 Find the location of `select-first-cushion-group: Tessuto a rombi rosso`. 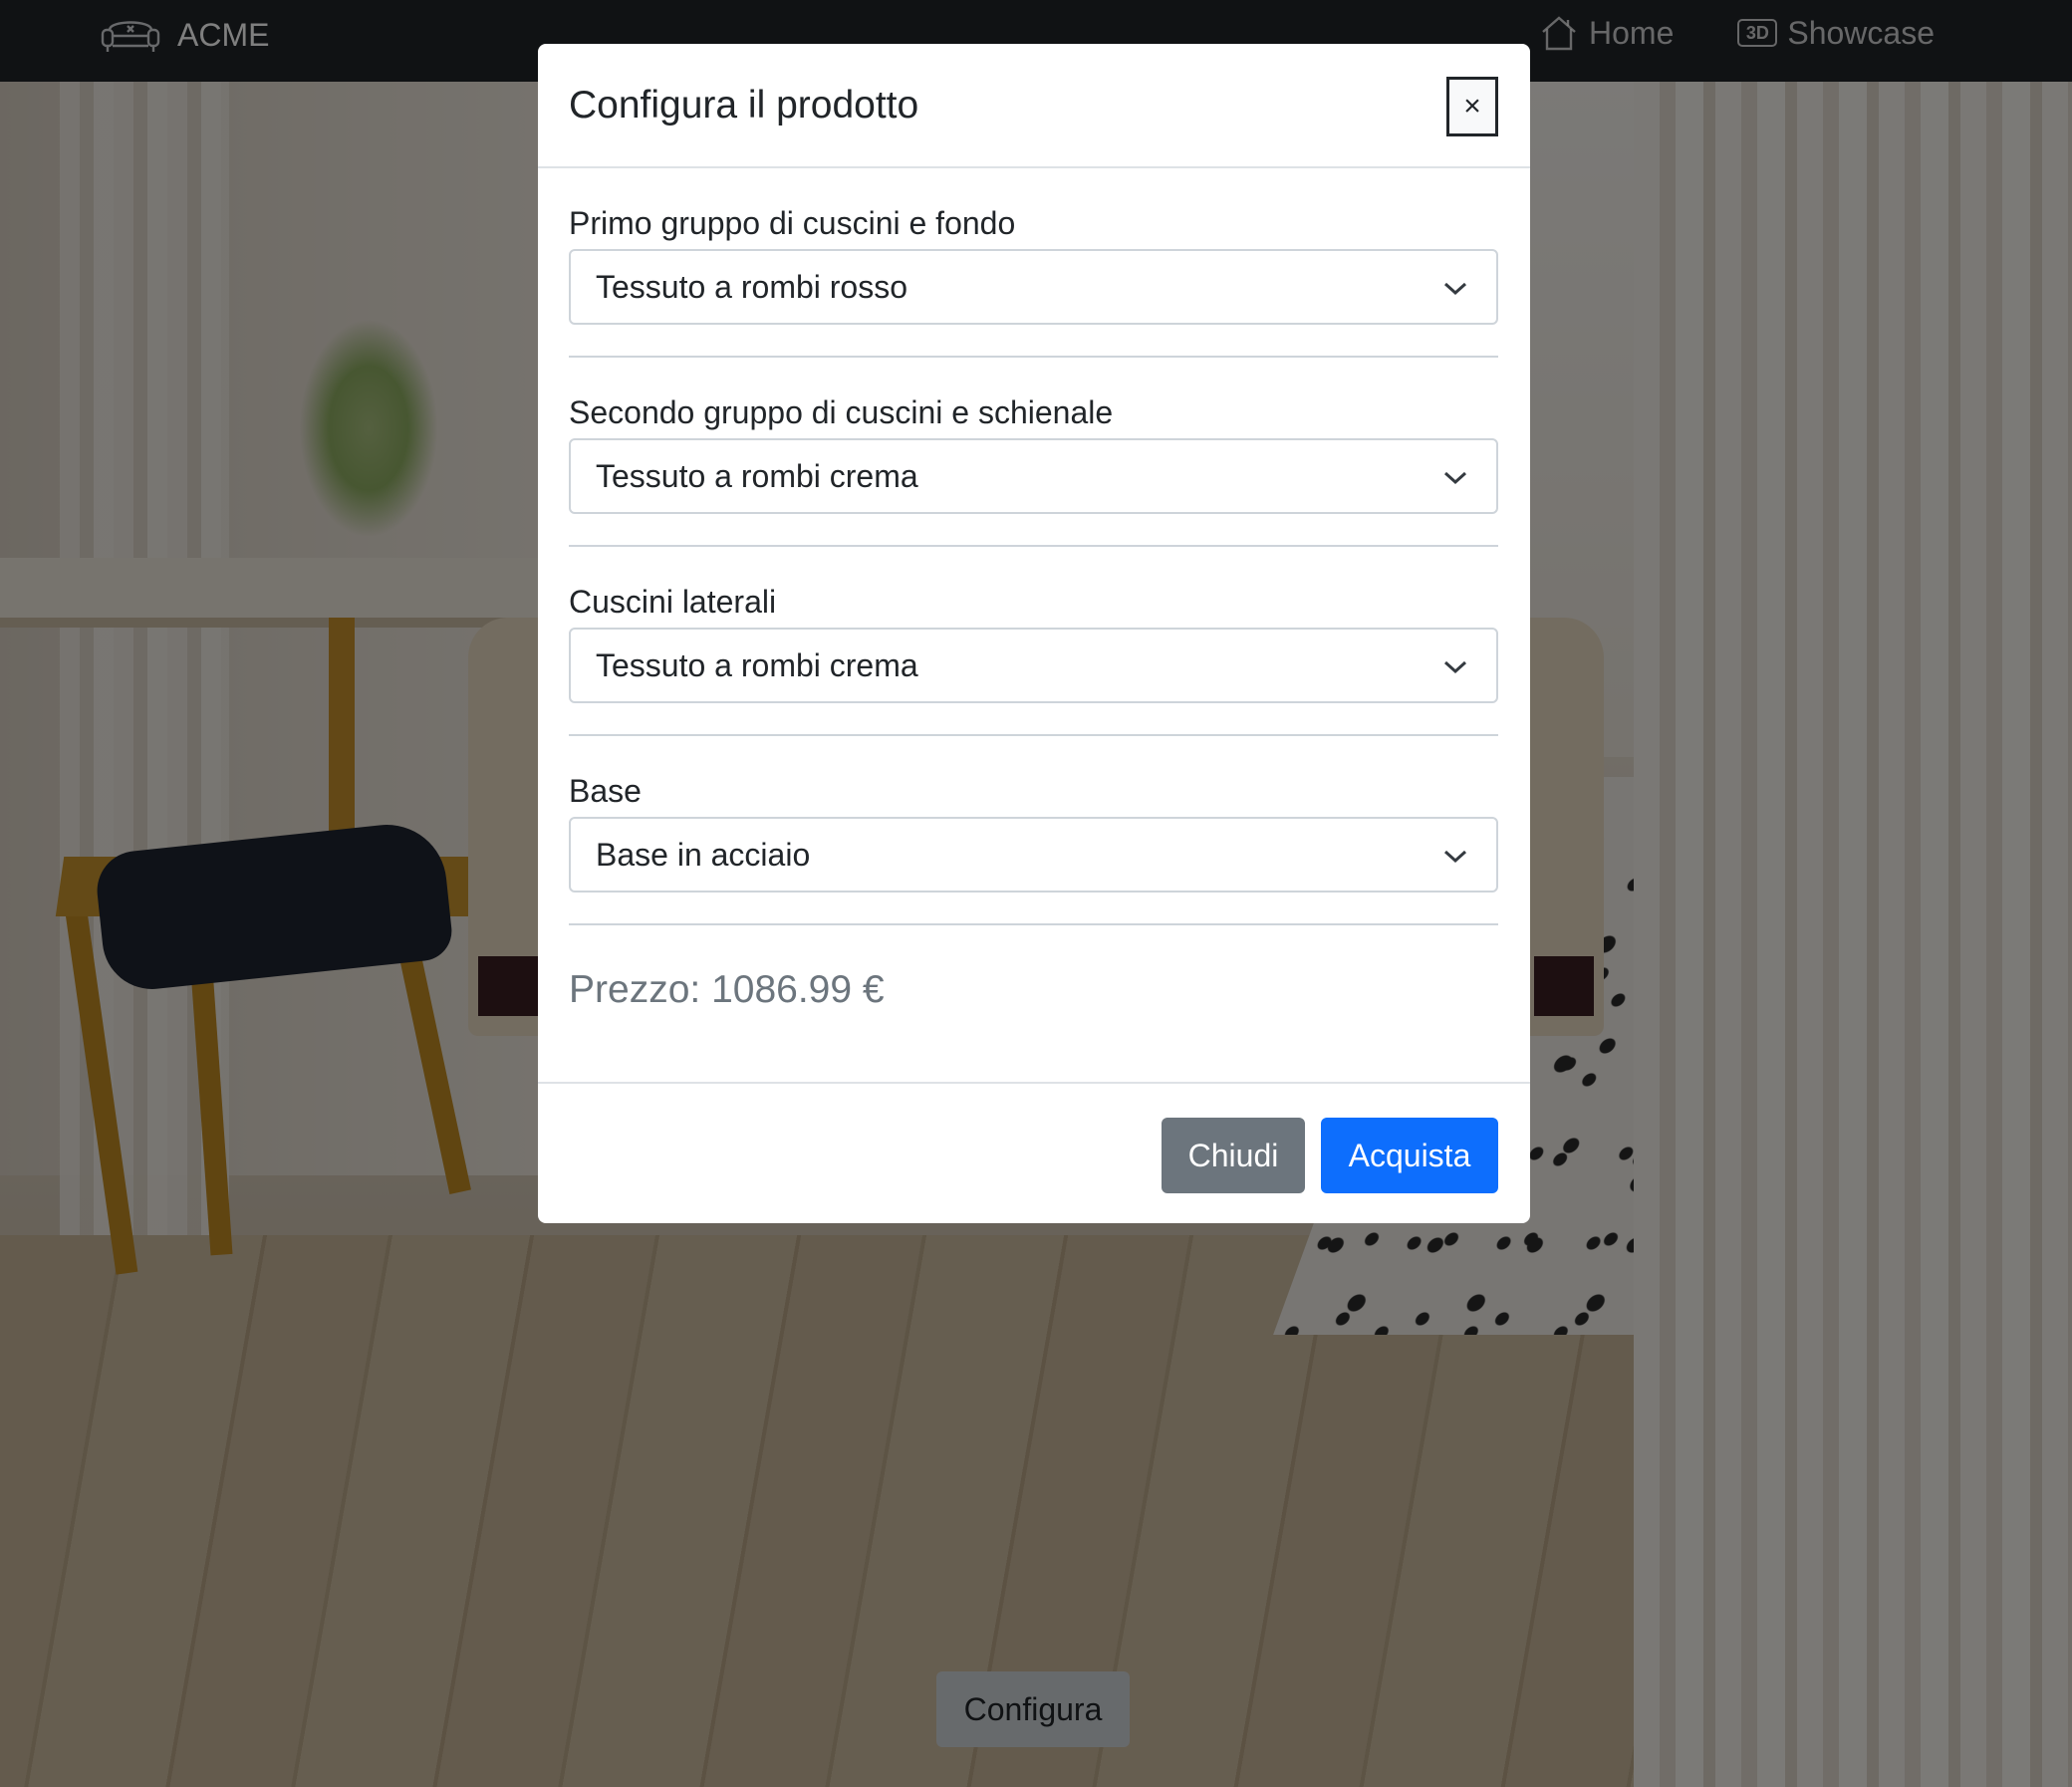

select-first-cushion-group: Tessuto a rombi rosso is located at coordinates (1033, 287).